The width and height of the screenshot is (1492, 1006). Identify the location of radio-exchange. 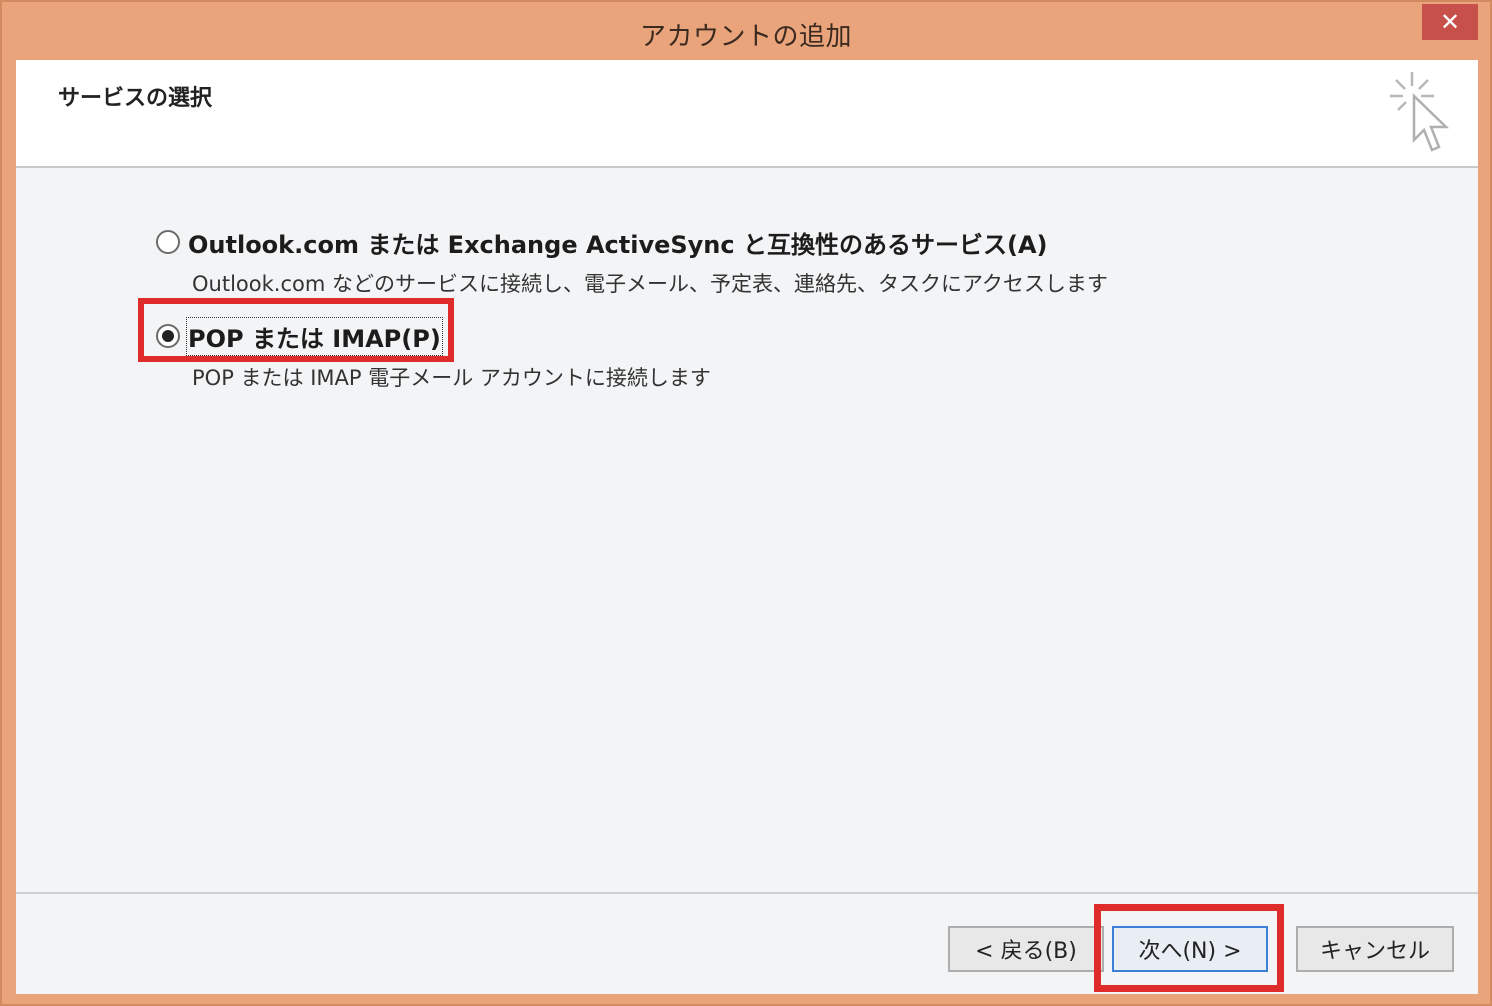
(168, 242).